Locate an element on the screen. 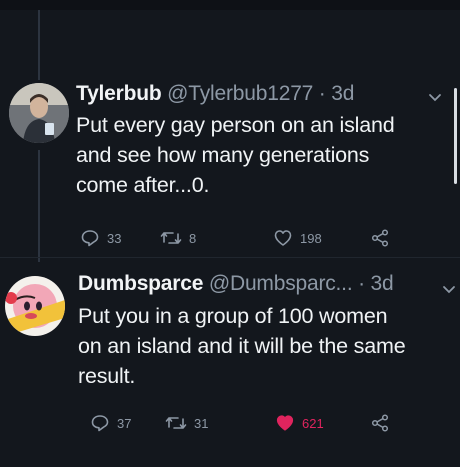 The width and height of the screenshot is (460, 467). retweet-count: 31 is located at coordinates (201, 423).